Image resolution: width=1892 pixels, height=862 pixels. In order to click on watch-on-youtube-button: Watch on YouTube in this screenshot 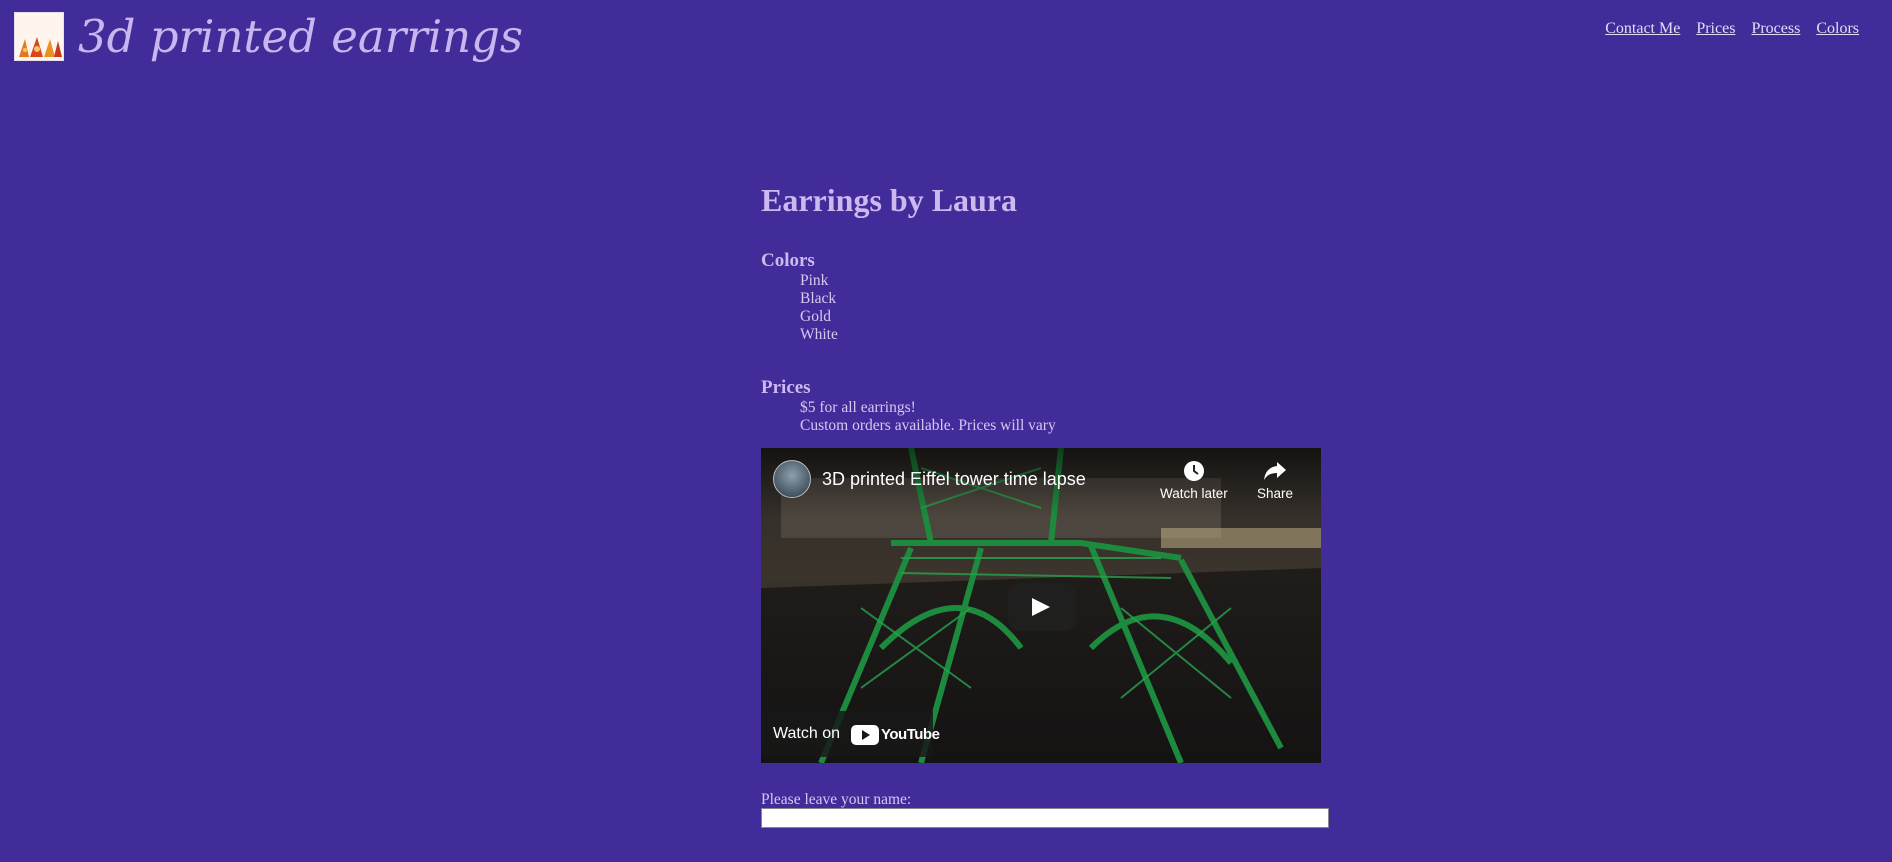, I will do `click(850, 733)`.